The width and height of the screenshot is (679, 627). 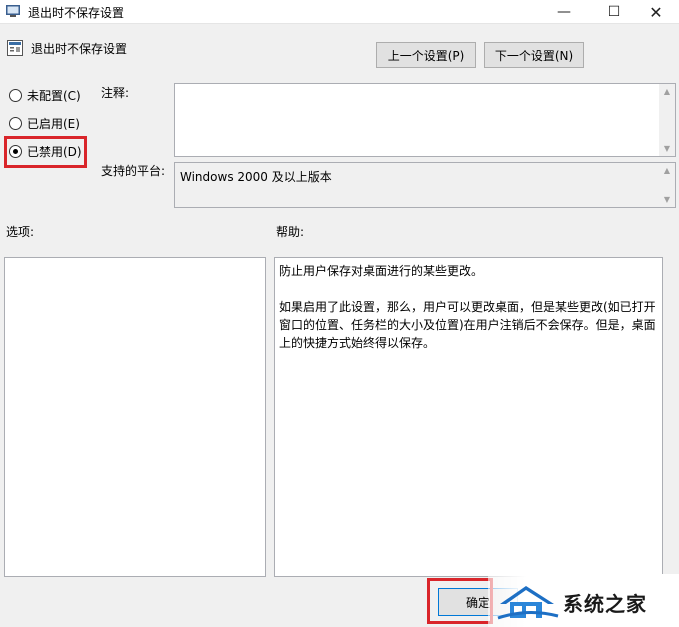 What do you see at coordinates (256, 177) in the screenshot?
I see `supported-platform-value: Windows 2000 及以上版本` at bounding box center [256, 177].